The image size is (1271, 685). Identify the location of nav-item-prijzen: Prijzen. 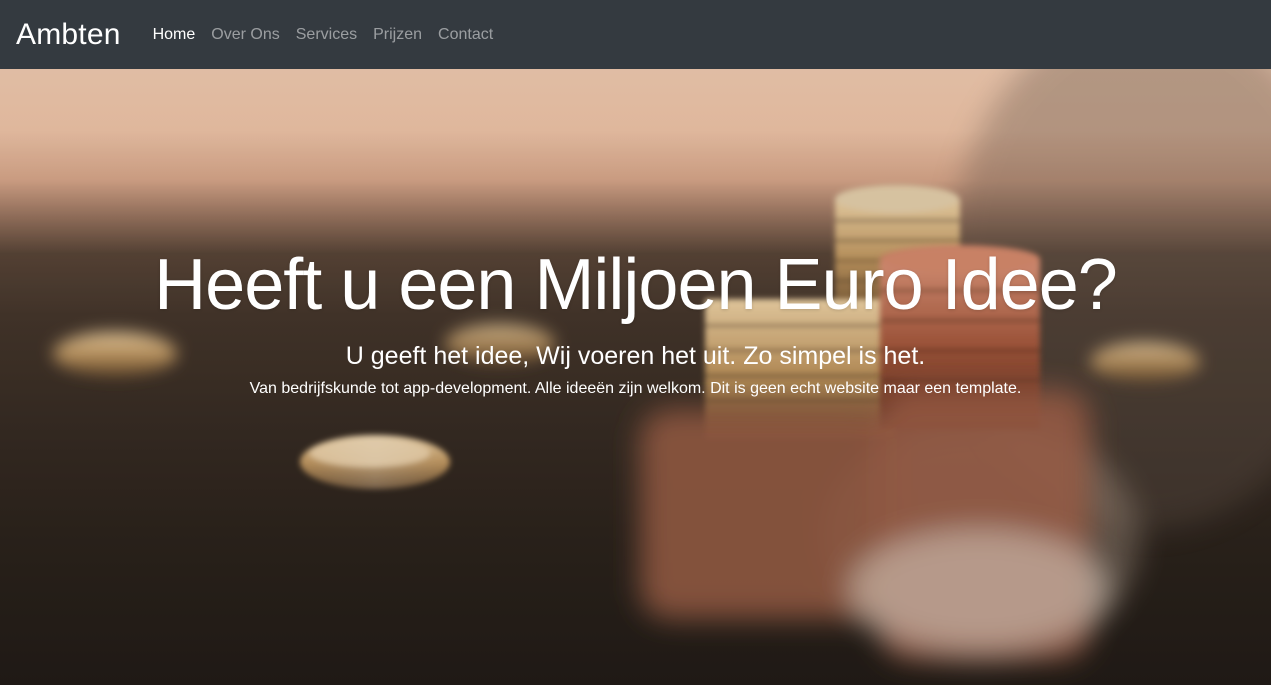
(397, 35).